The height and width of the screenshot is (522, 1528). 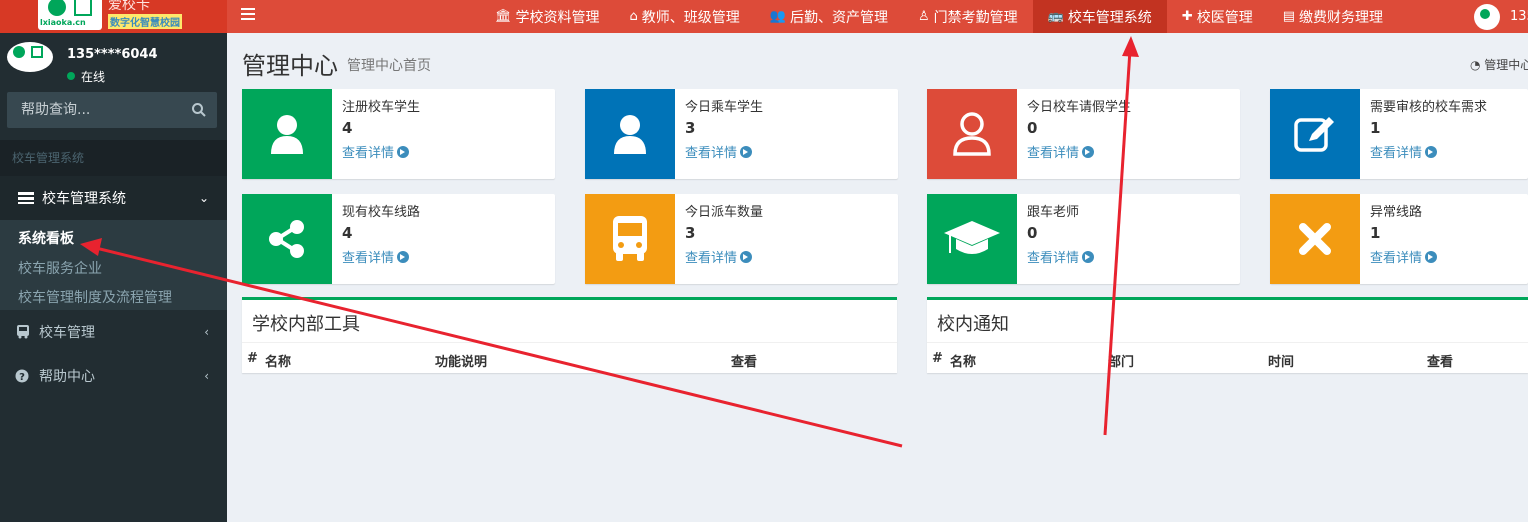 What do you see at coordinates (1501, 16) in the screenshot?
I see `nav-user-menu: 135` at bounding box center [1501, 16].